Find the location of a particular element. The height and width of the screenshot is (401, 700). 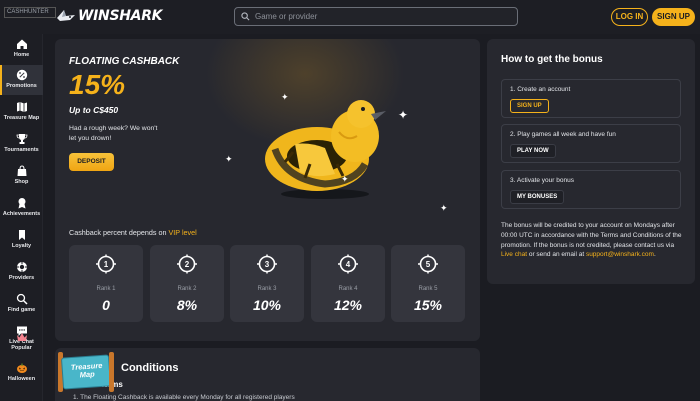

brand-name: WINSHARK is located at coordinates (120, 16).